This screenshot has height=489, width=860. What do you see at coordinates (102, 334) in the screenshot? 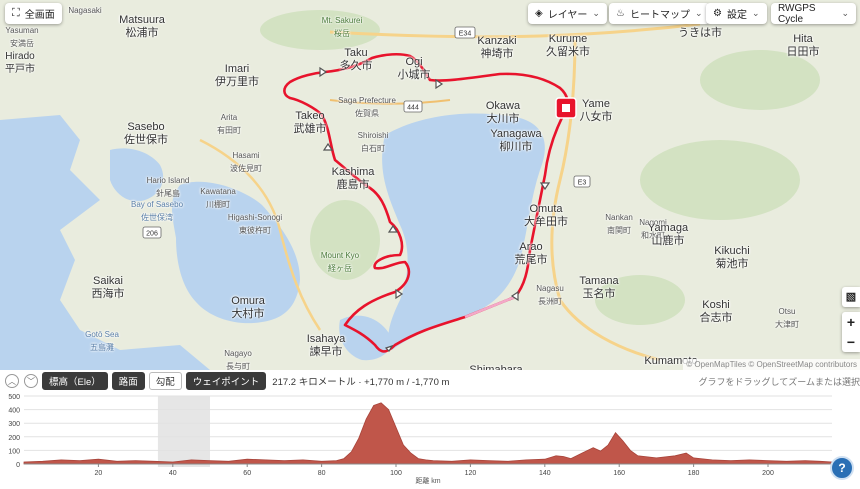
I see `place-name-en: Gotō Sea` at bounding box center [102, 334].